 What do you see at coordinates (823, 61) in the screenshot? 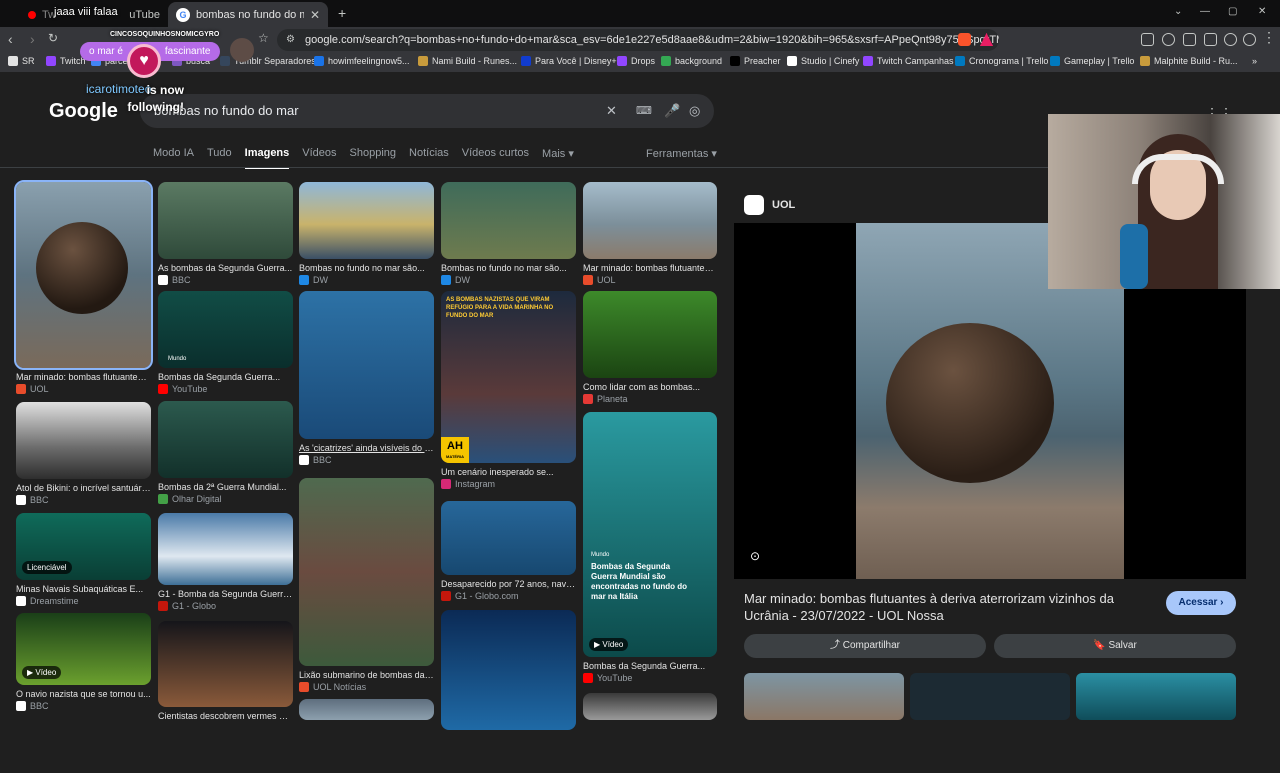
I see `bookmark-item: Studio | Cinefy` at bounding box center [823, 61].